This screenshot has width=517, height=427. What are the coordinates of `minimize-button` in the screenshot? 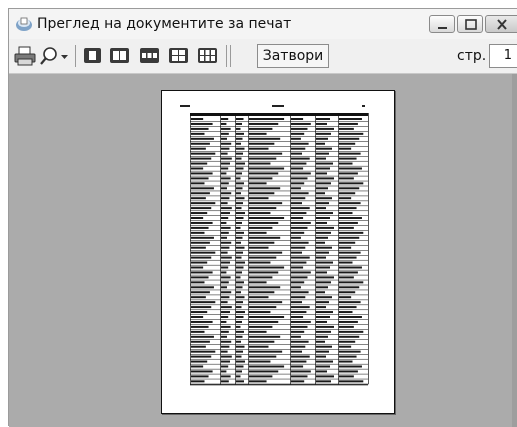 It's located at (442, 24).